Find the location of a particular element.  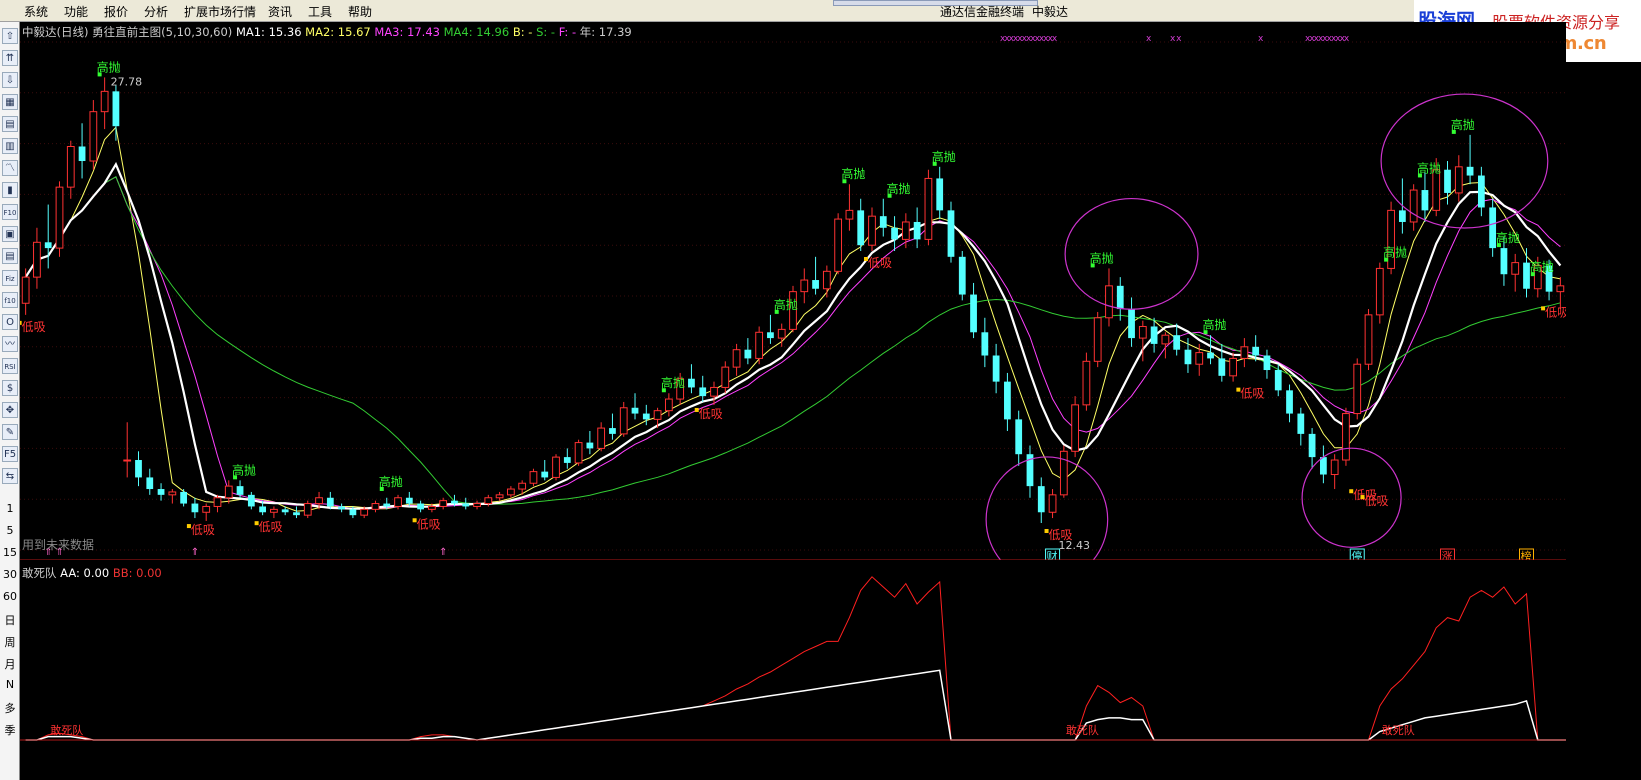

period-8: N is located at coordinates (10, 684).